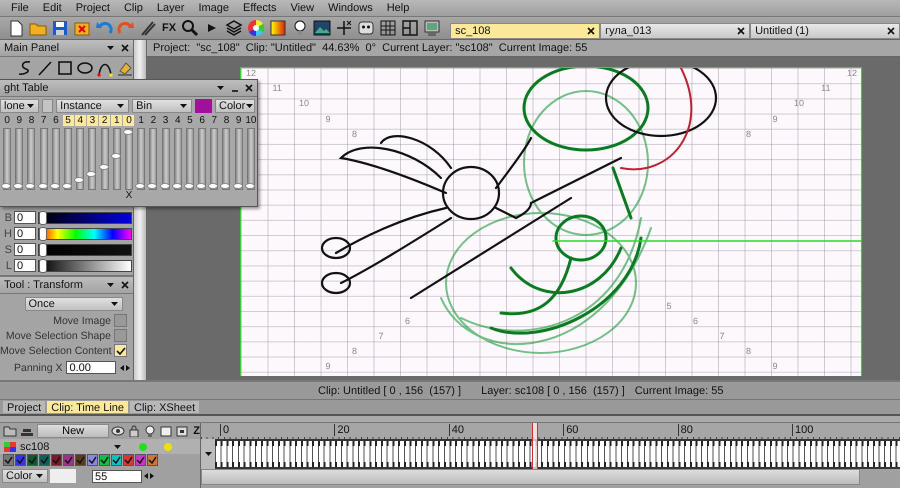 The height and width of the screenshot is (488, 900). I want to click on ellipse-tool-icon, so click(85, 68).